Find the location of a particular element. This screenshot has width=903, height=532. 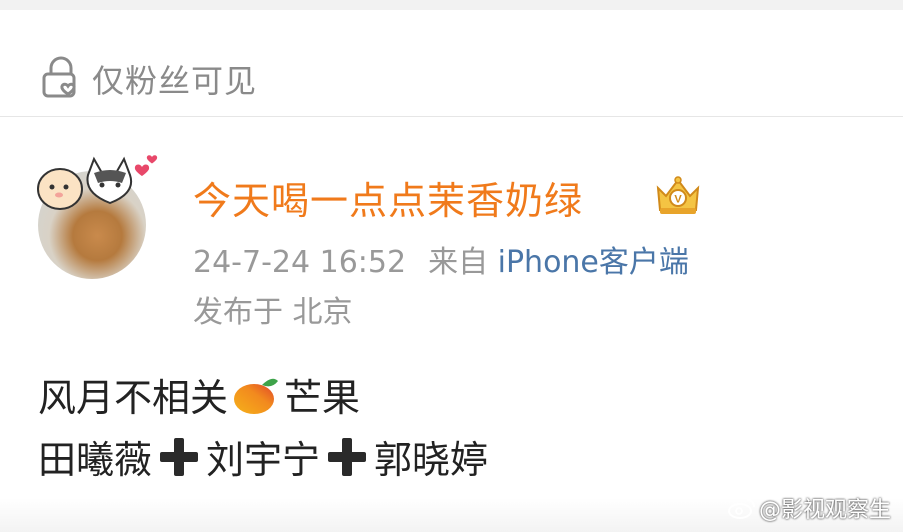

svg-text: V is located at coordinates (678, 200).